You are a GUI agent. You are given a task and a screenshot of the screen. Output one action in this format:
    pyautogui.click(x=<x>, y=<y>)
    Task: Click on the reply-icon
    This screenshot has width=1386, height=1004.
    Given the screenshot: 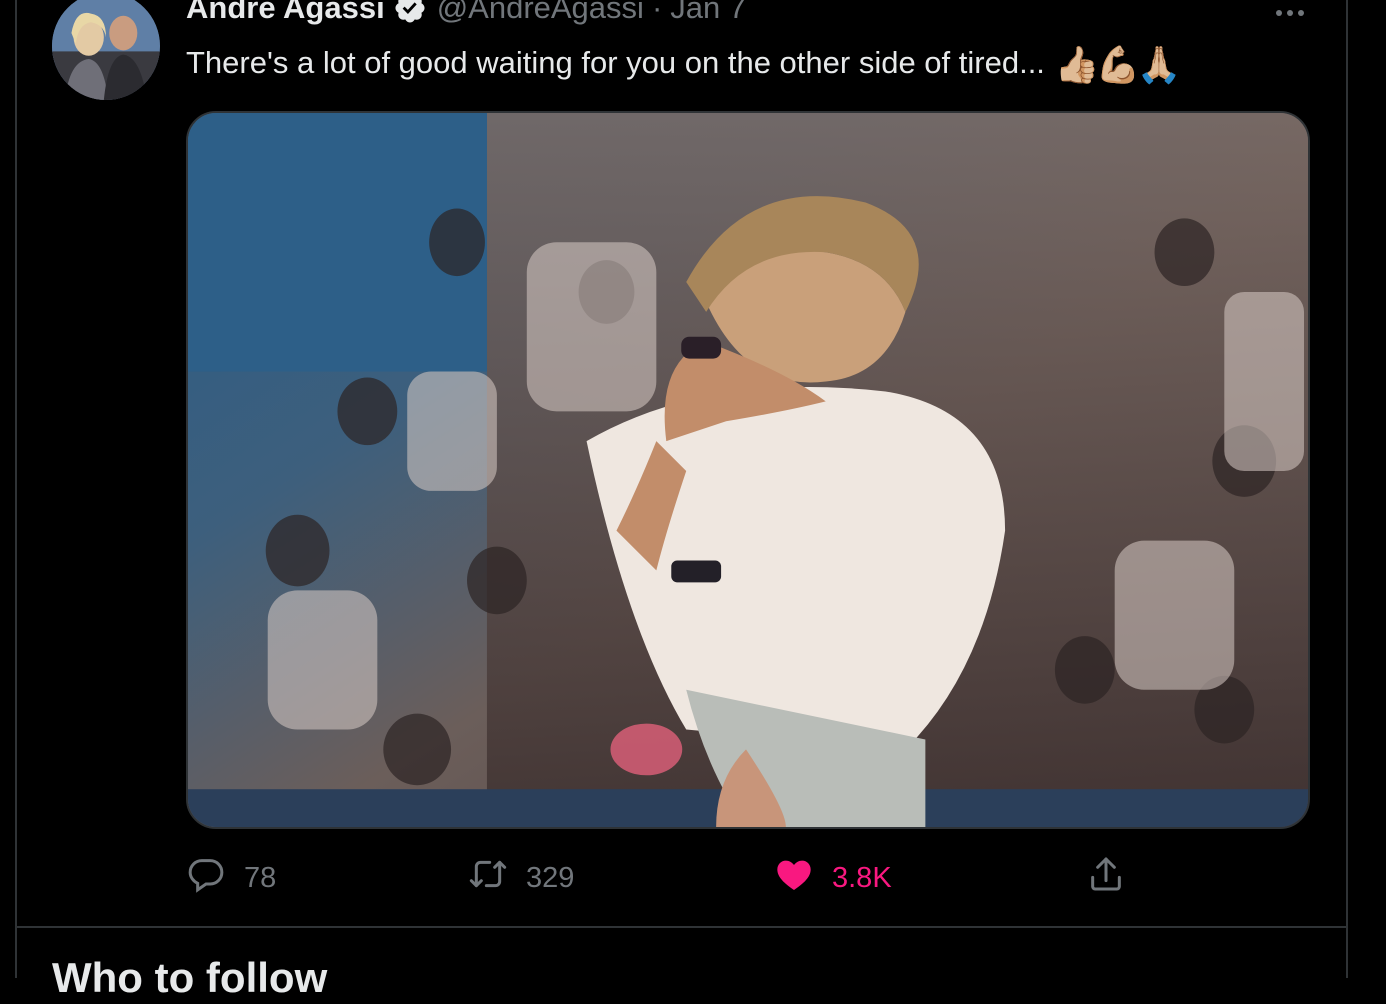 What is the action you would take?
    pyautogui.click(x=206, y=878)
    